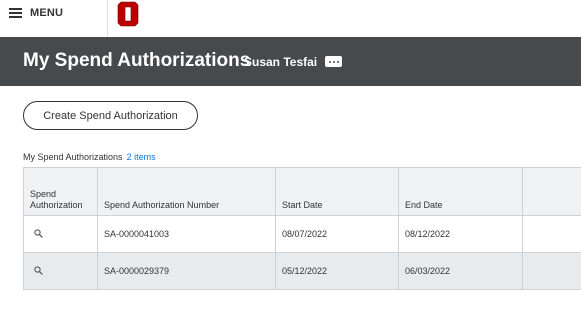 The image size is (581, 315). I want to click on create-spend-authorization-button: Create Spend Authorization, so click(110, 115).